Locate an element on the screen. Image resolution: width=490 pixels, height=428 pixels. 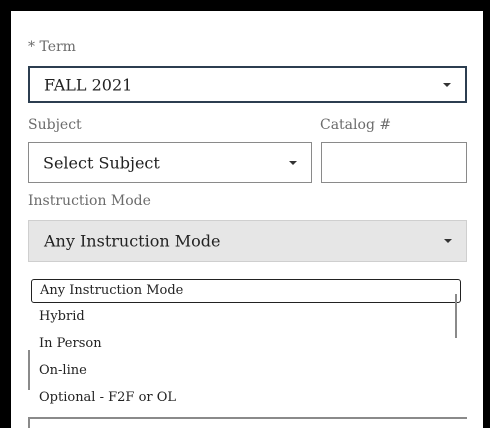
term-select: FALL 2021 is located at coordinates (247, 84).